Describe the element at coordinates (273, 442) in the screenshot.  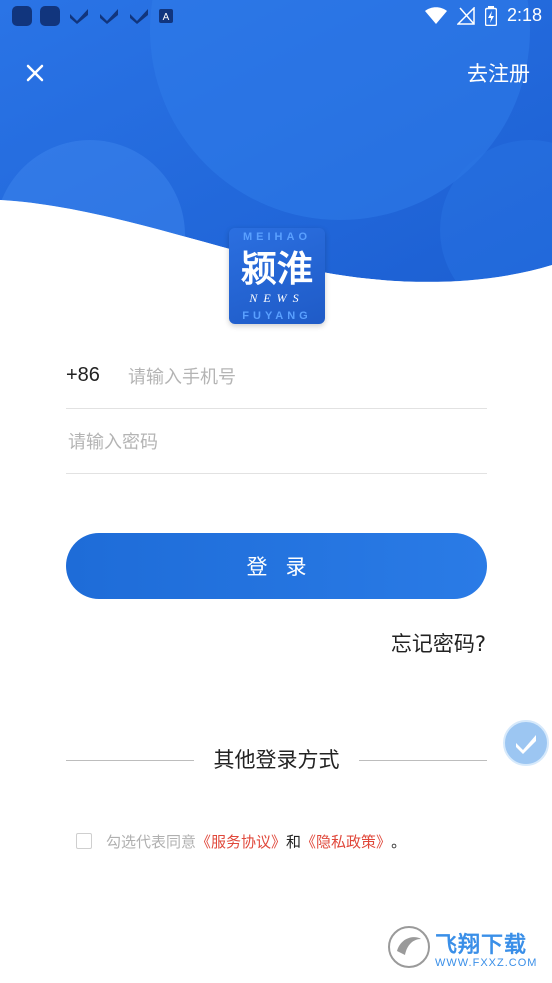
I see `password-input` at that location.